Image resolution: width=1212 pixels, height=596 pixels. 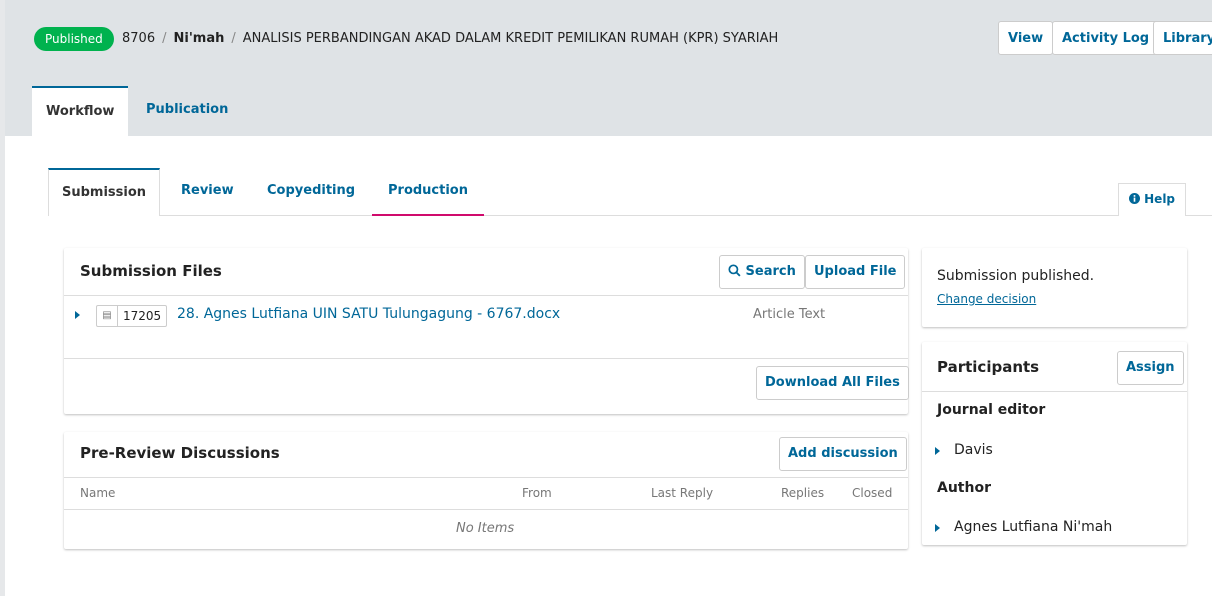 What do you see at coordinates (803, 493) in the screenshot?
I see `column-replies: Replies` at bounding box center [803, 493].